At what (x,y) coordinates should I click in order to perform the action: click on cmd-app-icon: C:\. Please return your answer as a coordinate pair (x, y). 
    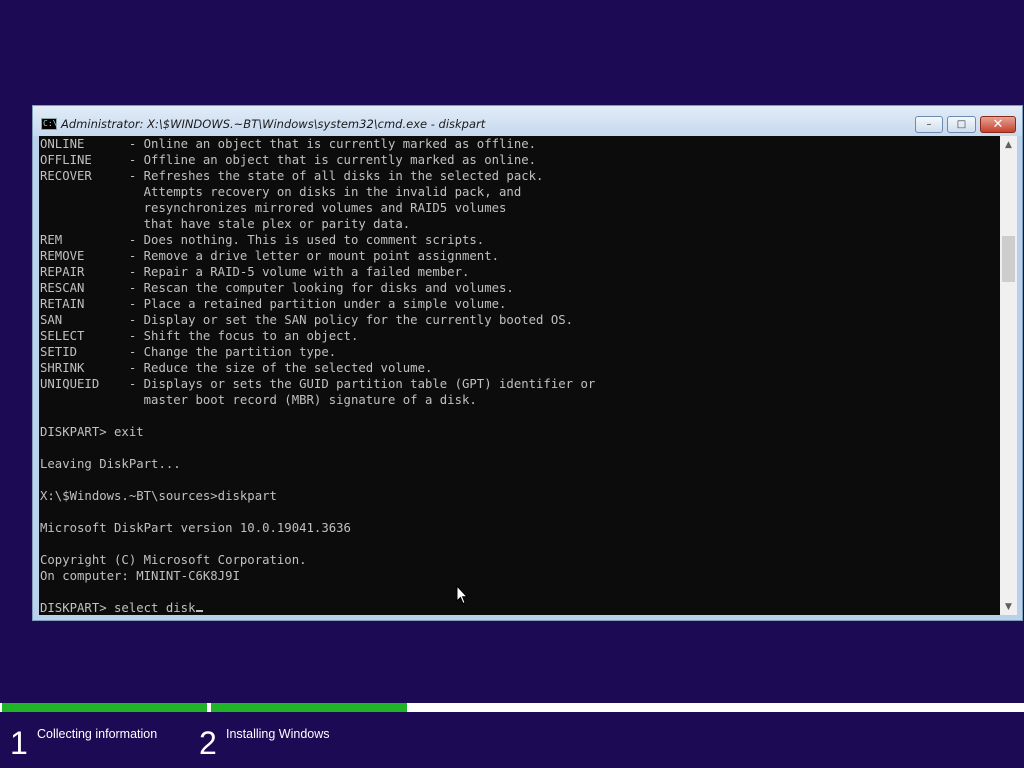
    Looking at the image, I should click on (49, 124).